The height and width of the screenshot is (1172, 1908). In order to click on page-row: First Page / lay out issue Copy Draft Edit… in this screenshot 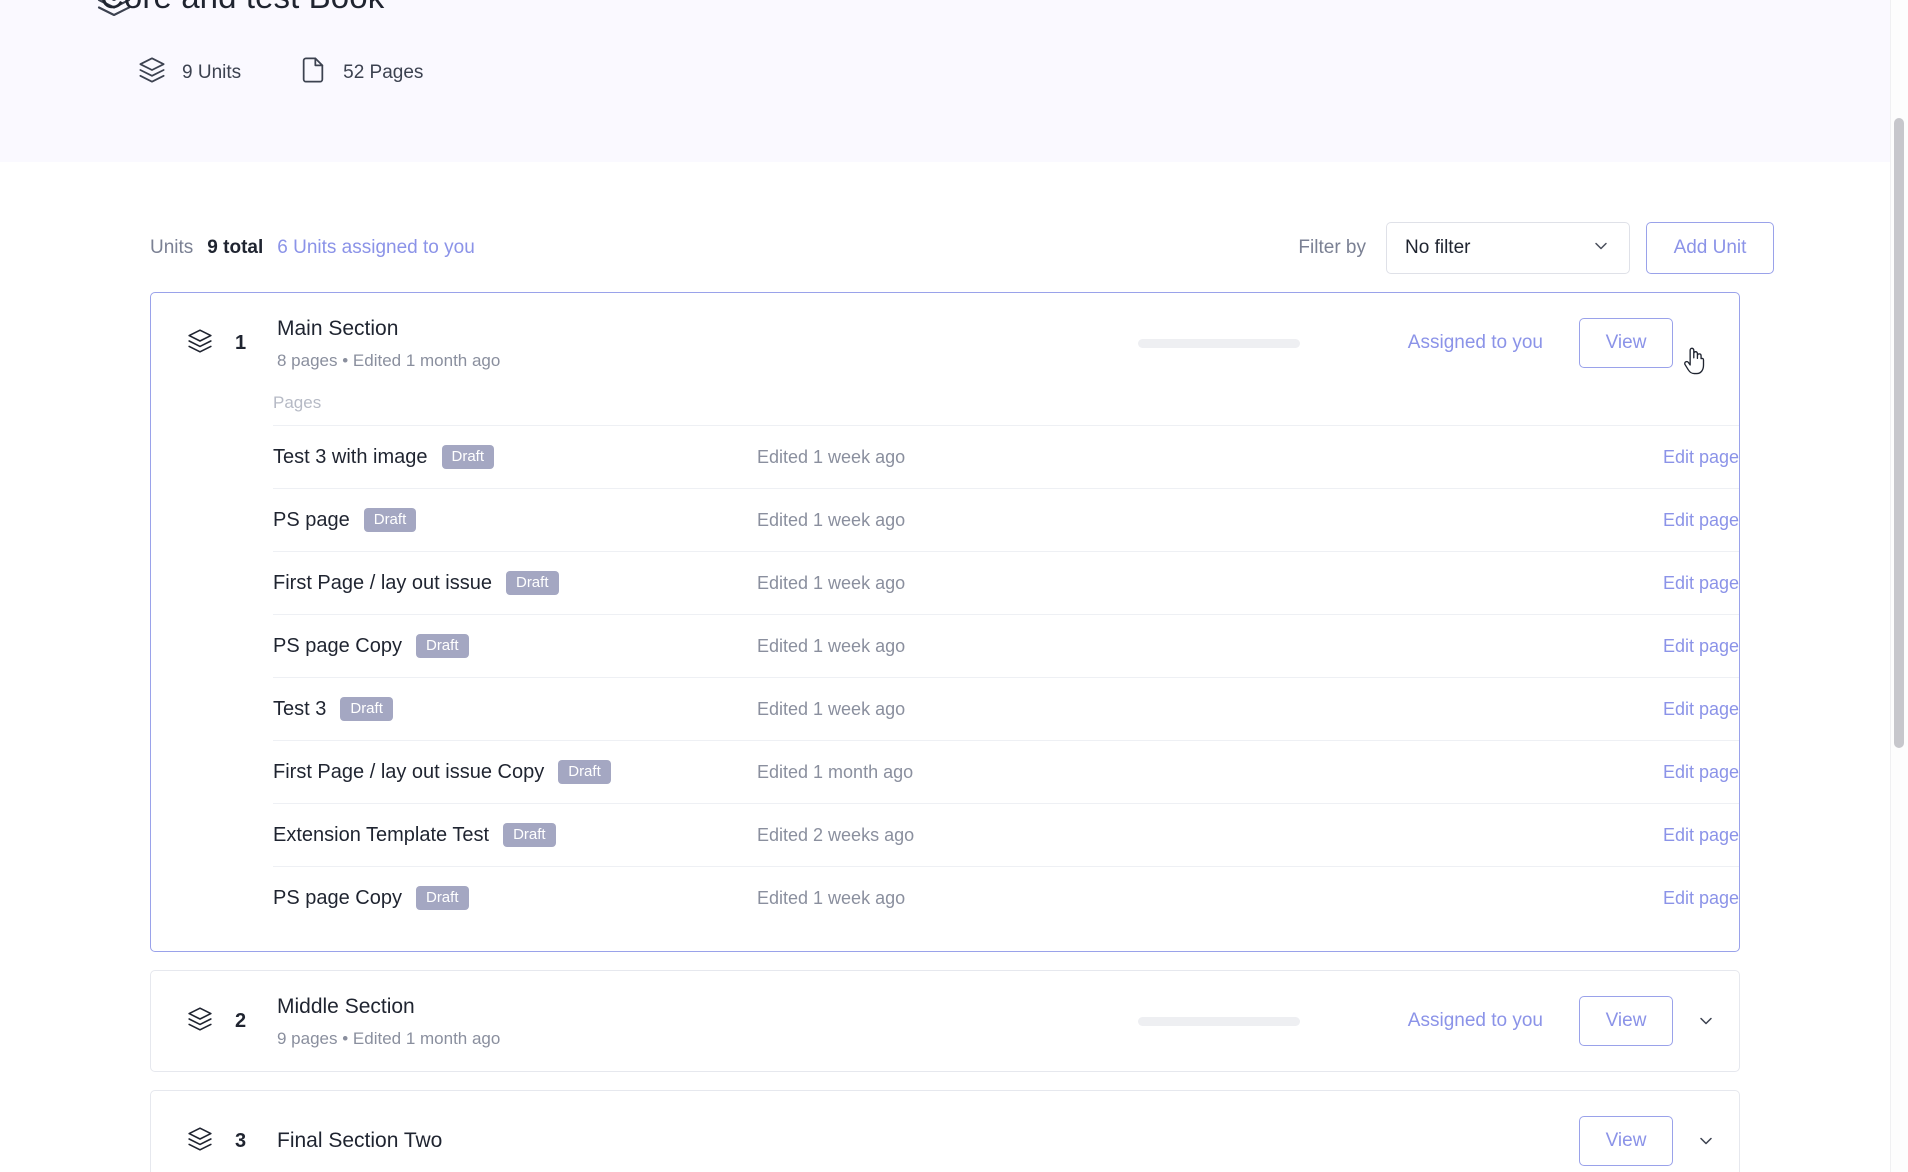, I will do `click(1006, 771)`.